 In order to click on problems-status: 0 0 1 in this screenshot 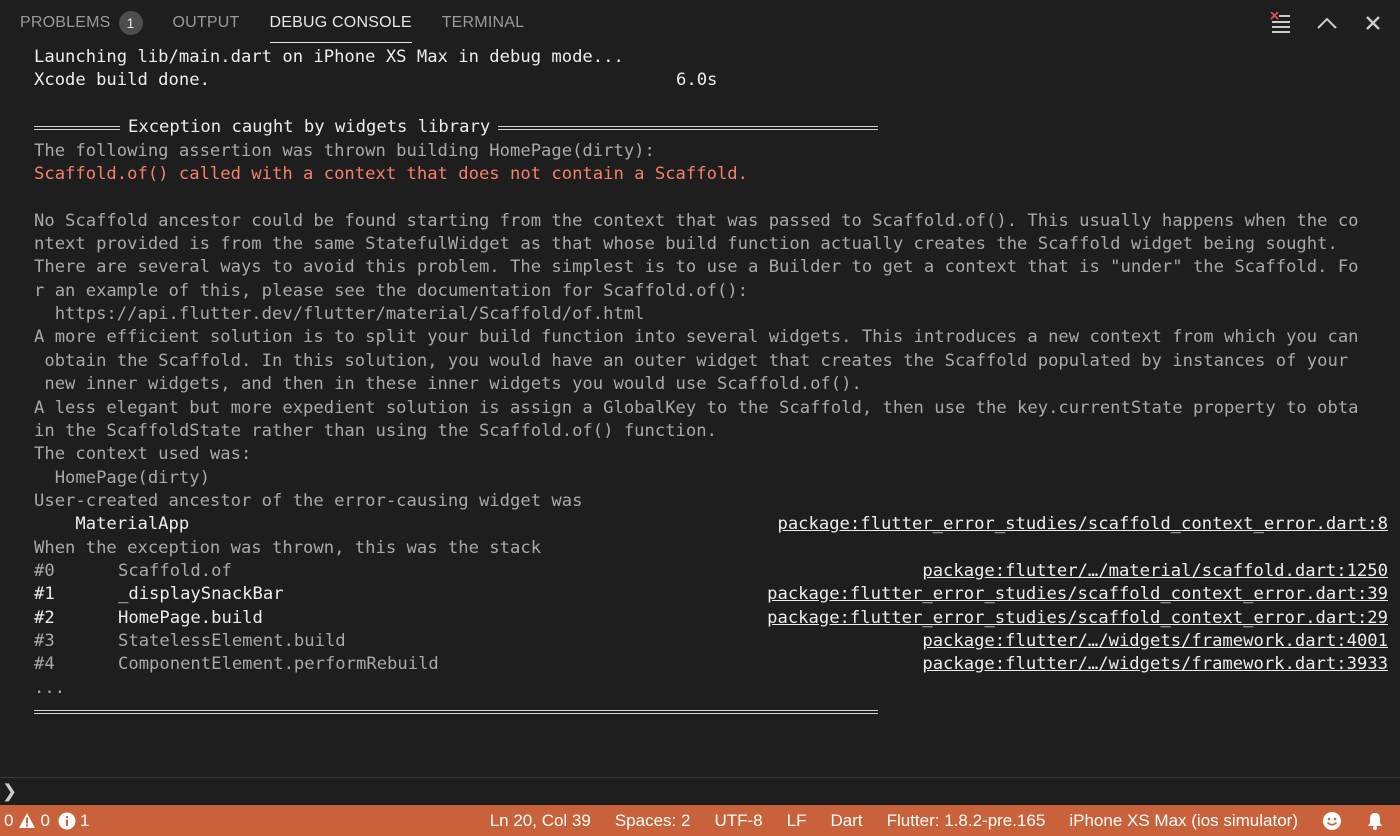, I will do `click(46, 821)`.